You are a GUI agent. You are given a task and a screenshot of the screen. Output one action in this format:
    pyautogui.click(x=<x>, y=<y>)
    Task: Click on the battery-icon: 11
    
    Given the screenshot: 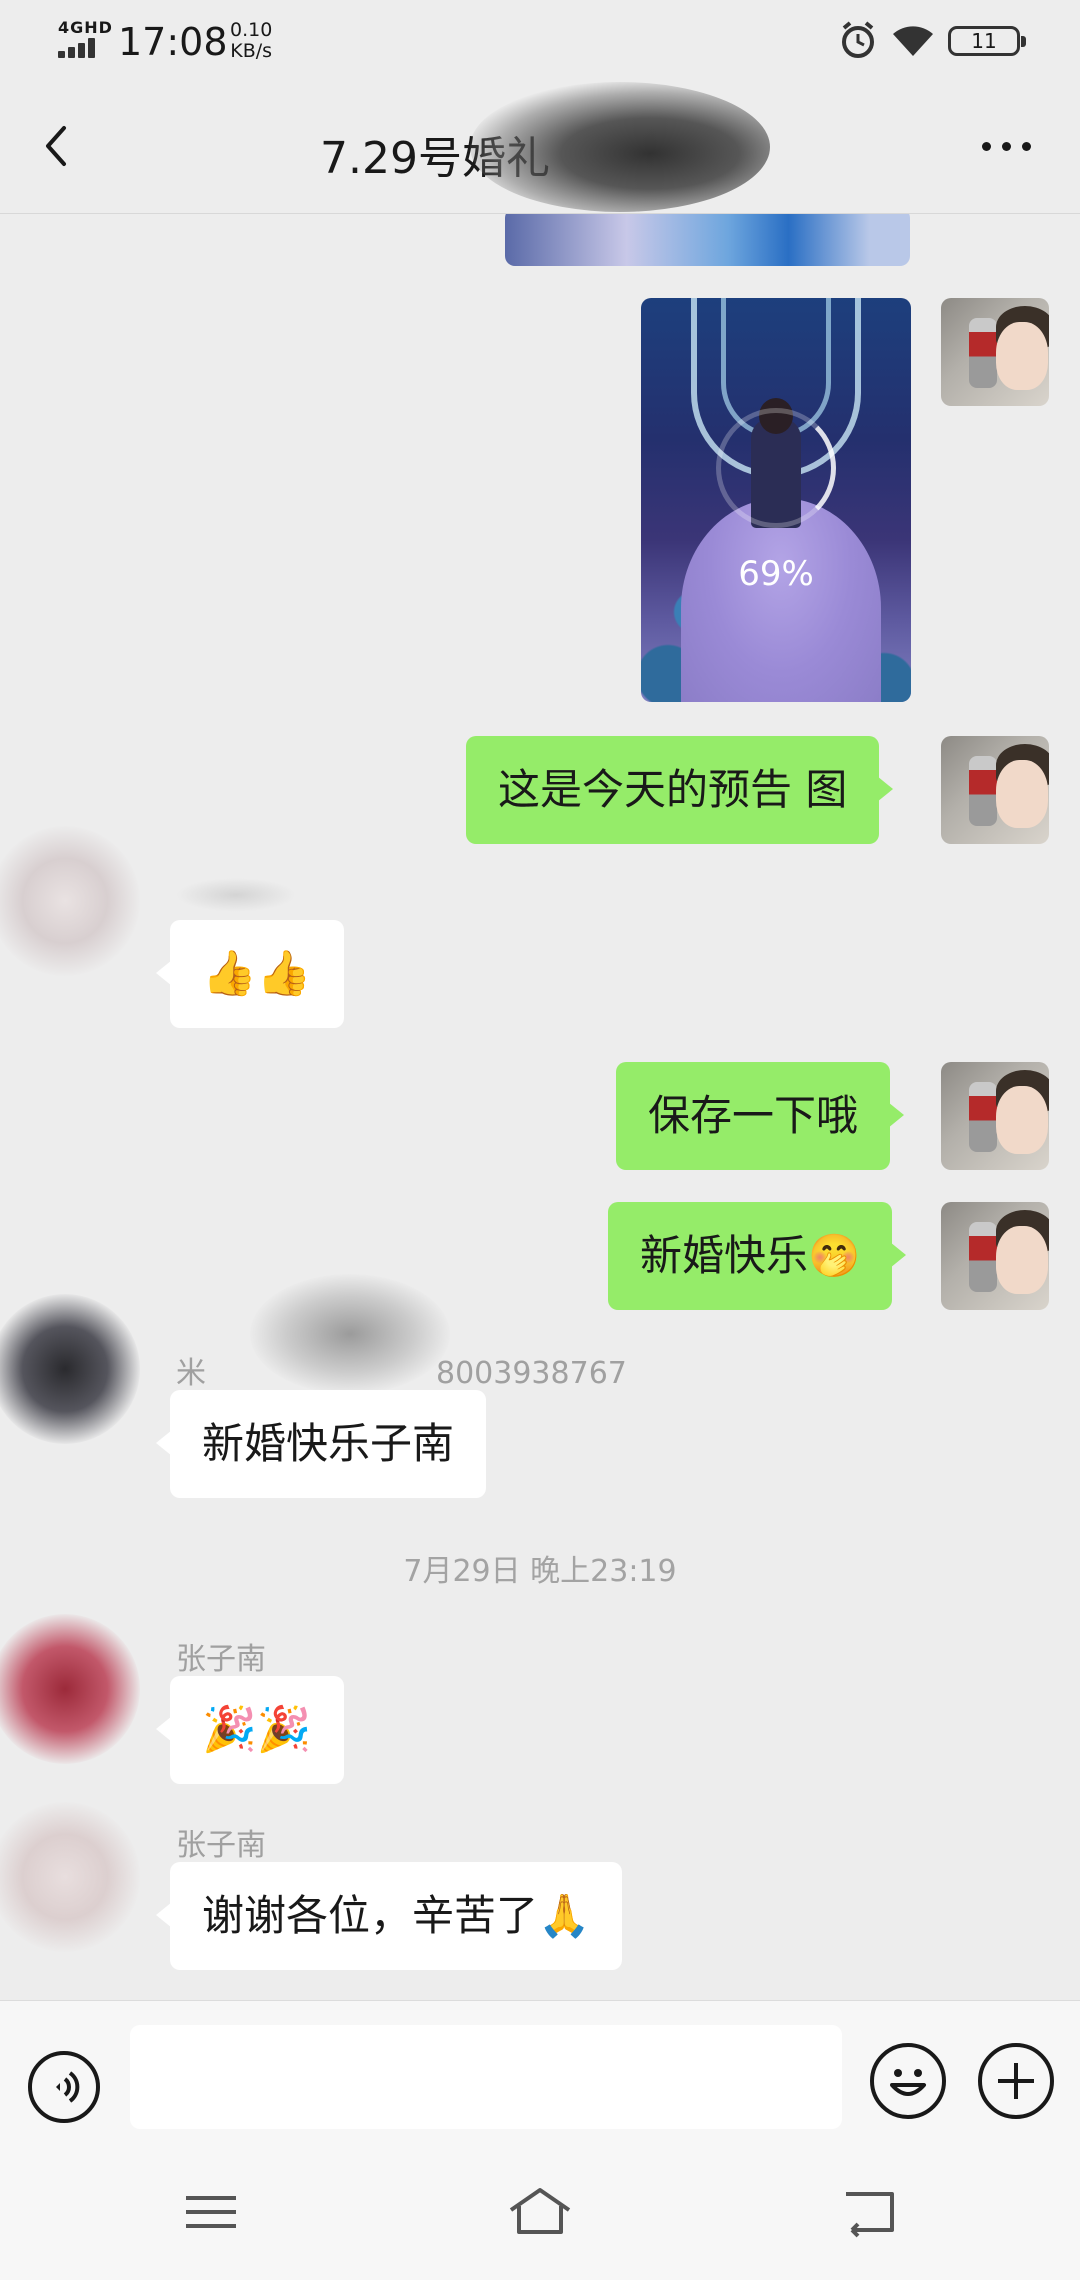 What is the action you would take?
    pyautogui.click(x=987, y=41)
    